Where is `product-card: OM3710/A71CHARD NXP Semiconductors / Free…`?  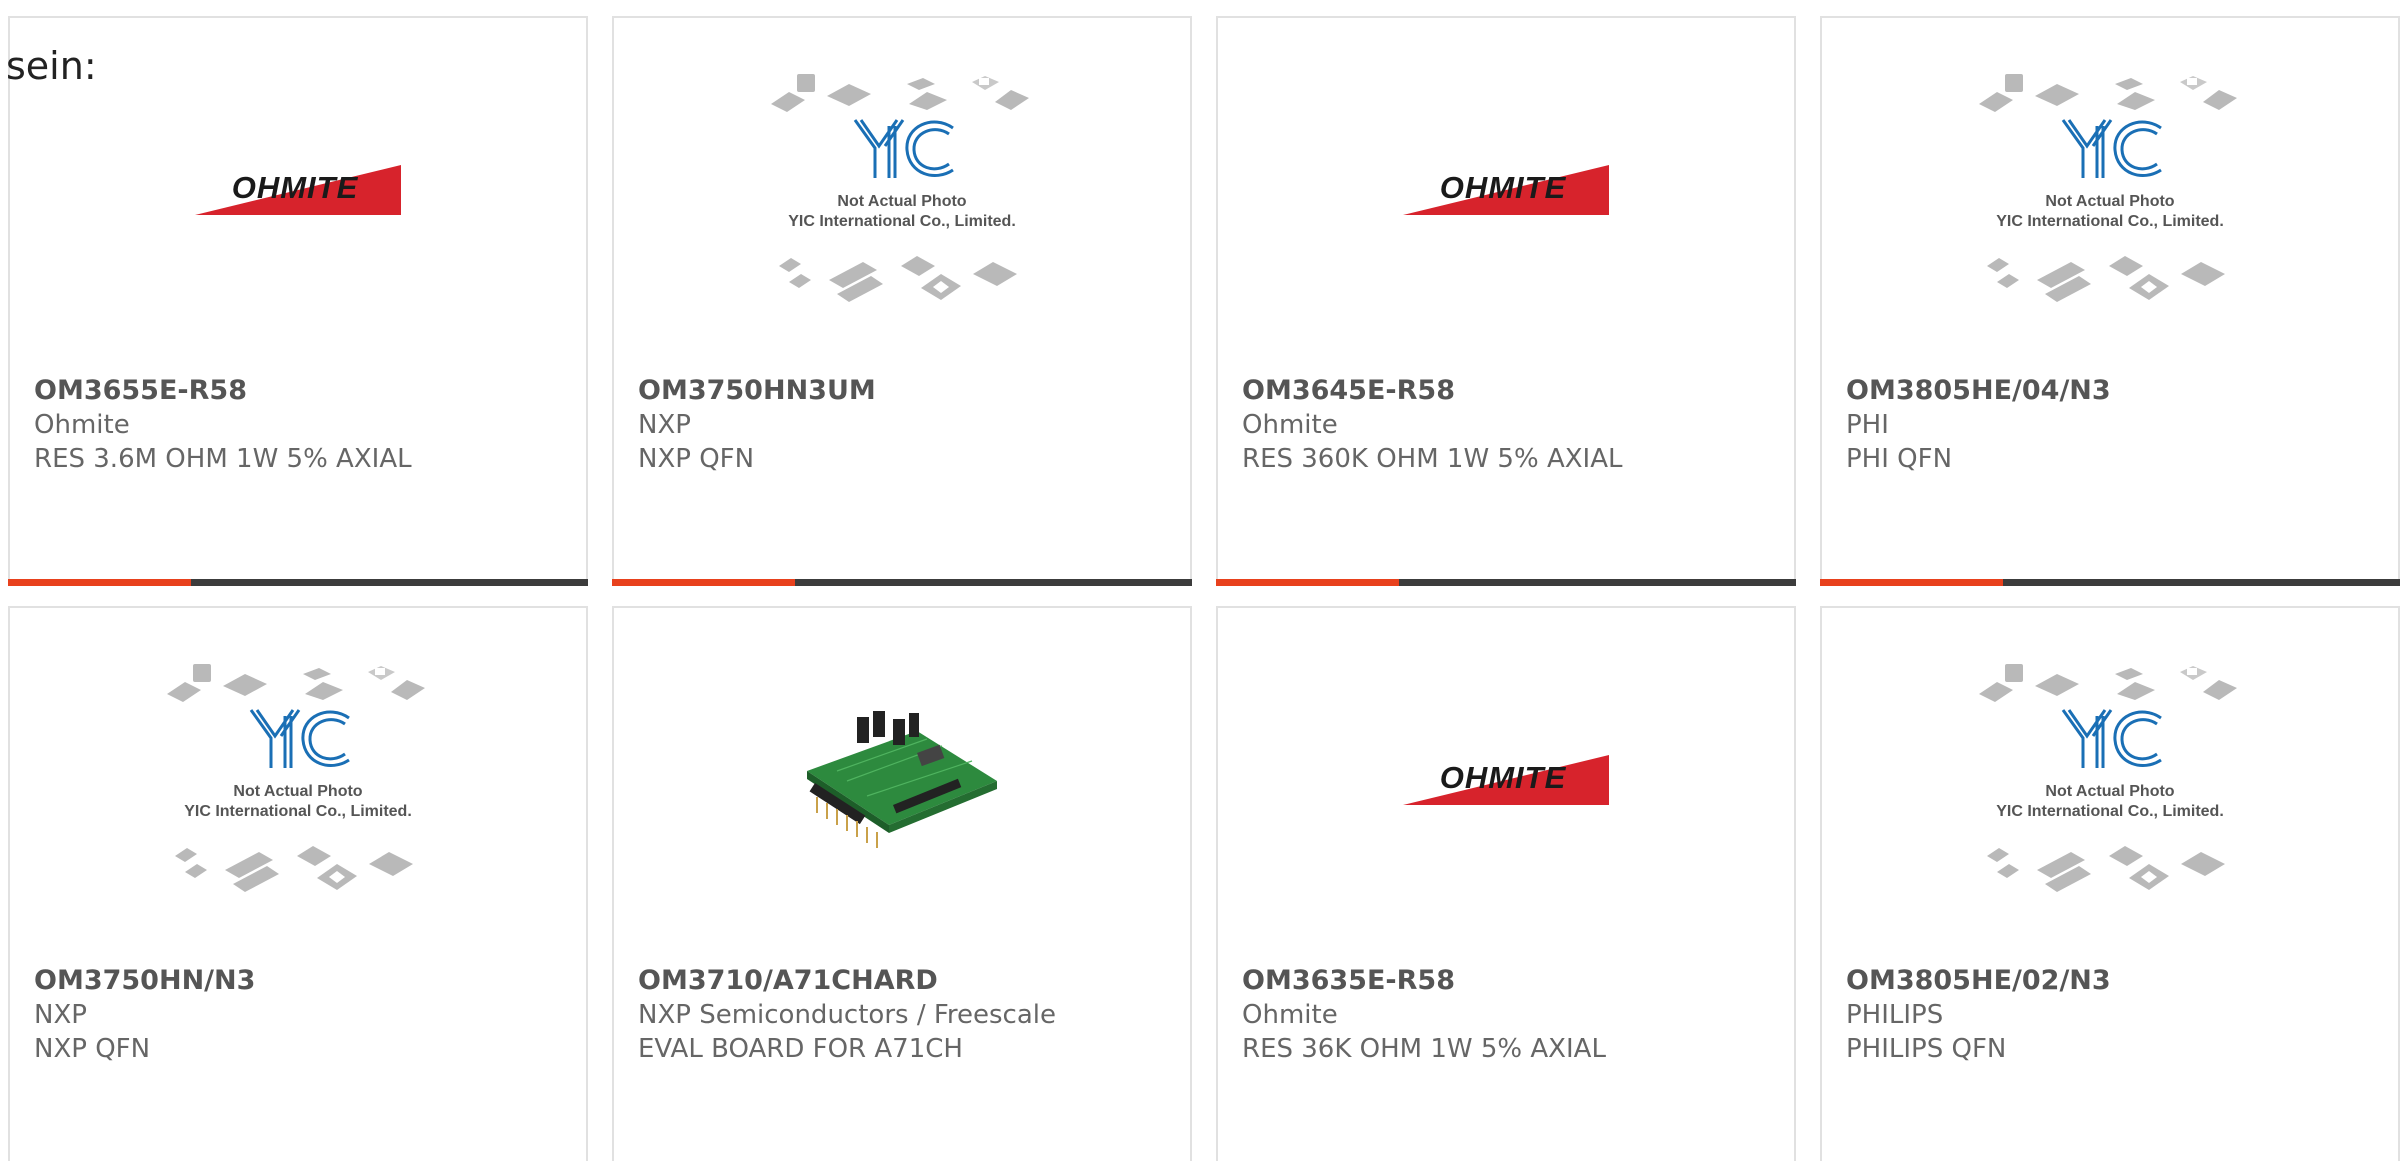
product-card: OM3710/A71CHARD NXP Semiconductors / Free… is located at coordinates (902, 883).